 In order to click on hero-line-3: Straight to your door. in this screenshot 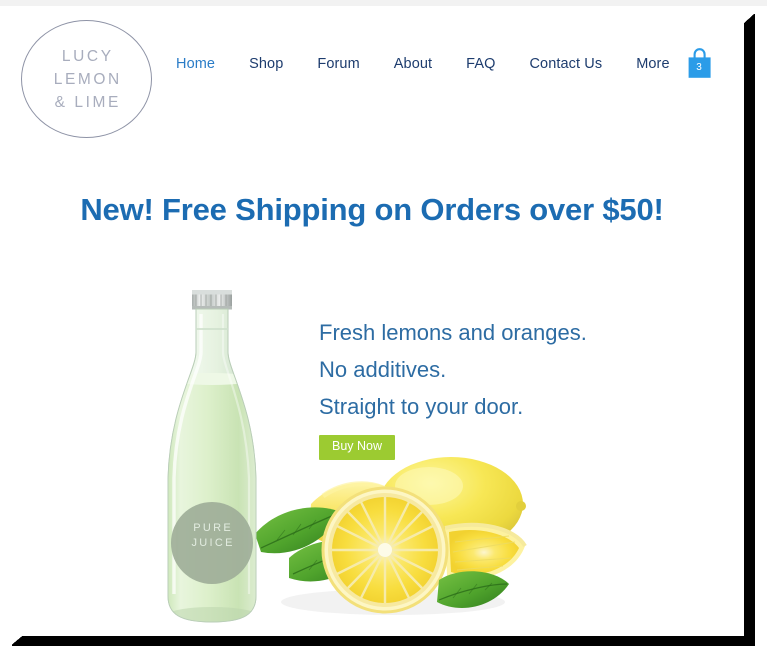, I will do `click(421, 406)`.